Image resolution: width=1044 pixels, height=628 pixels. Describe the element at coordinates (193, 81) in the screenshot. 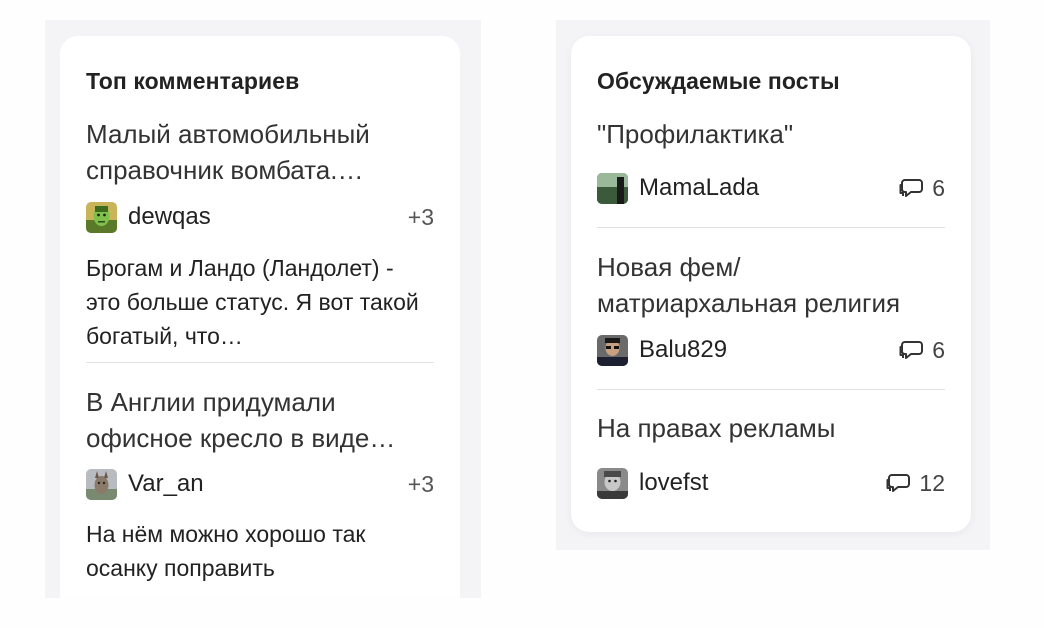

I see `top-comments-title: Топ комментариев` at that location.